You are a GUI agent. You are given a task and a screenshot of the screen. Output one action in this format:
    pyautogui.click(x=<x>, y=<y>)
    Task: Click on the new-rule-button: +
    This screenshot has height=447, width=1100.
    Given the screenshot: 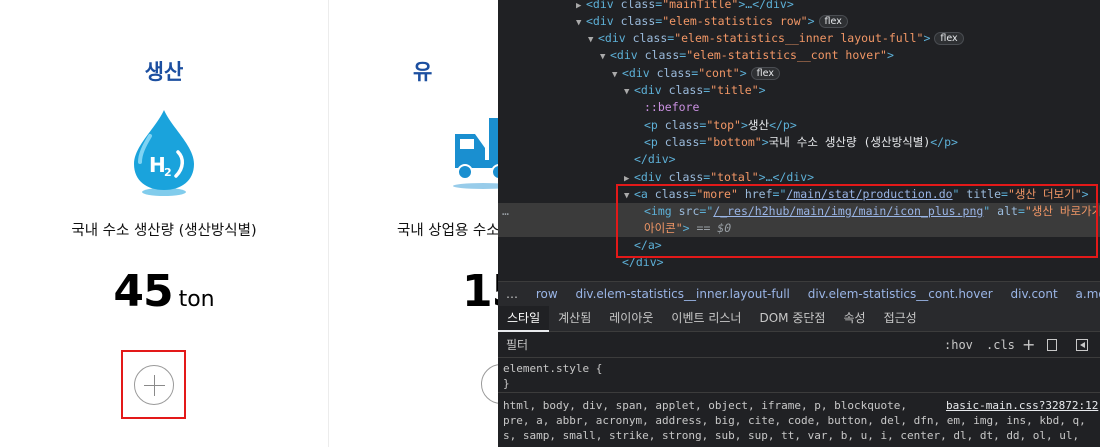 What is the action you would take?
    pyautogui.click(x=1028, y=345)
    